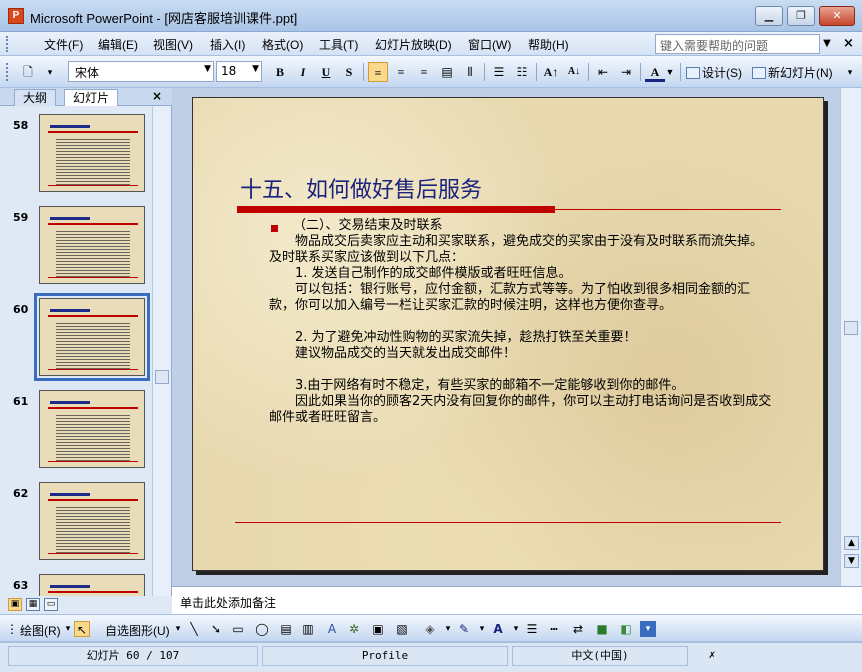  Describe the element at coordinates (229, 71) in the screenshot. I see `font-size-value: 18` at that location.